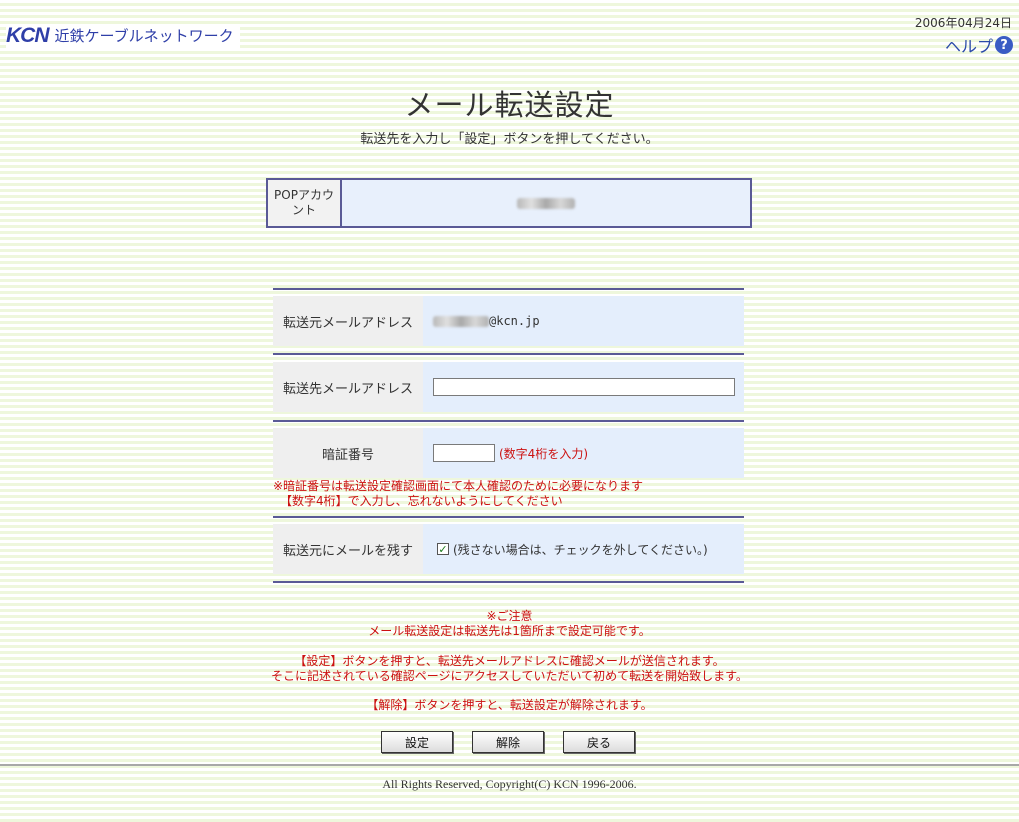 The height and width of the screenshot is (822, 1019). Describe the element at coordinates (509, 139) in the screenshot. I see `page-instruction: 転送先を入力し「設定」ボタンを押してください。` at that location.